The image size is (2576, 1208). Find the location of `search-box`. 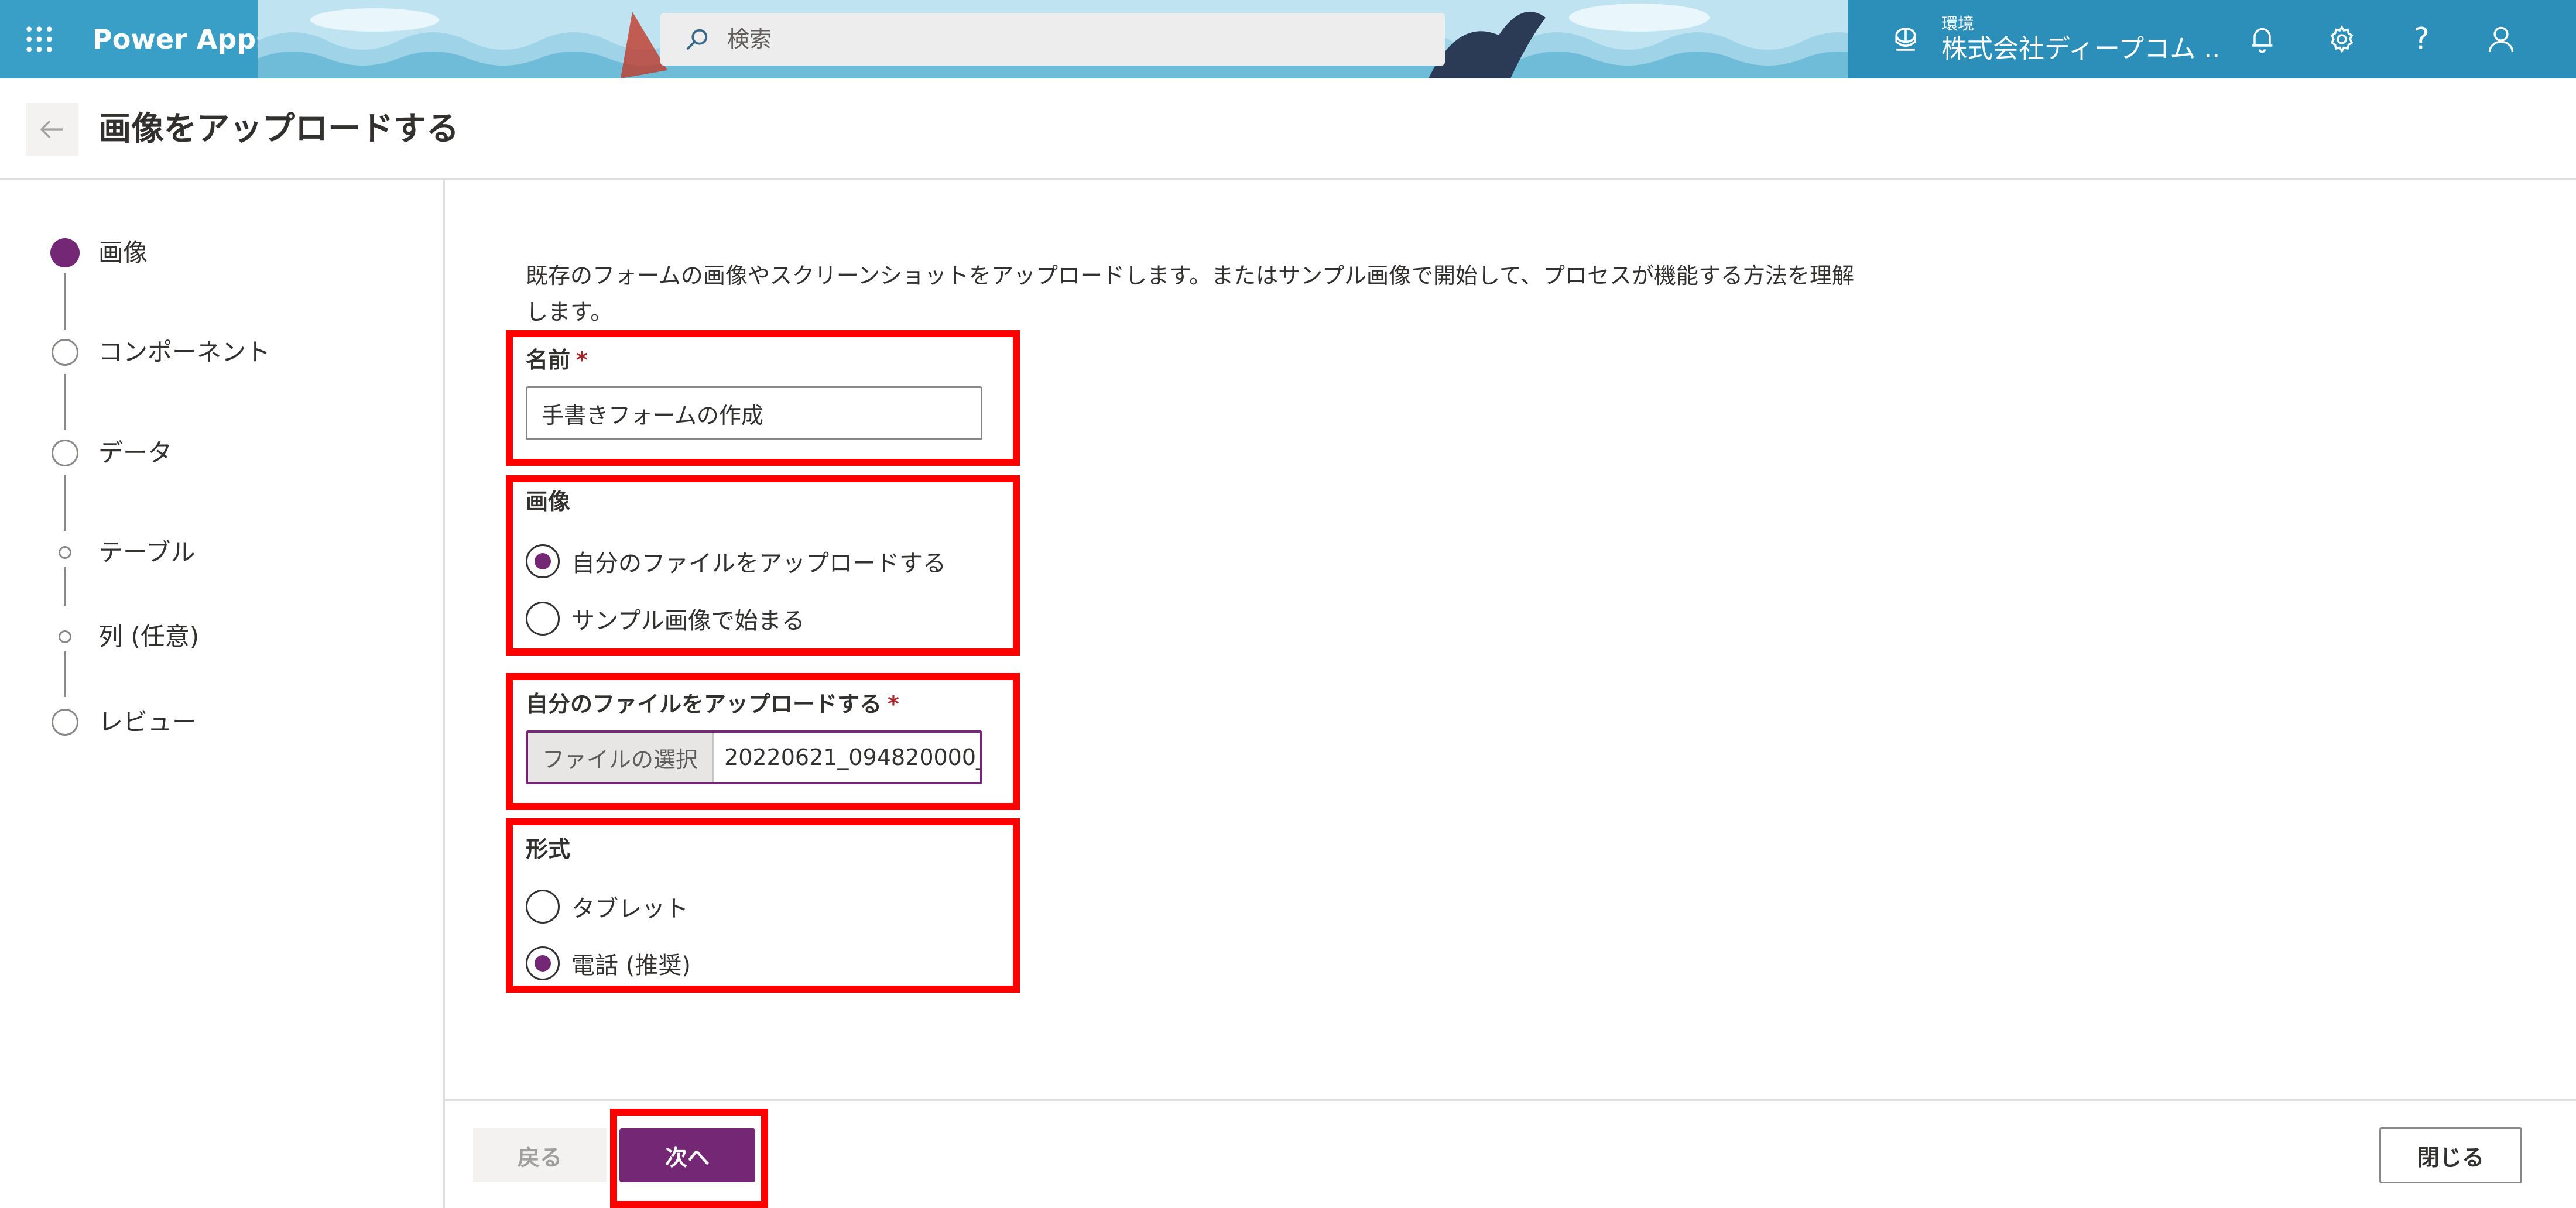

search-box is located at coordinates (1052, 39).